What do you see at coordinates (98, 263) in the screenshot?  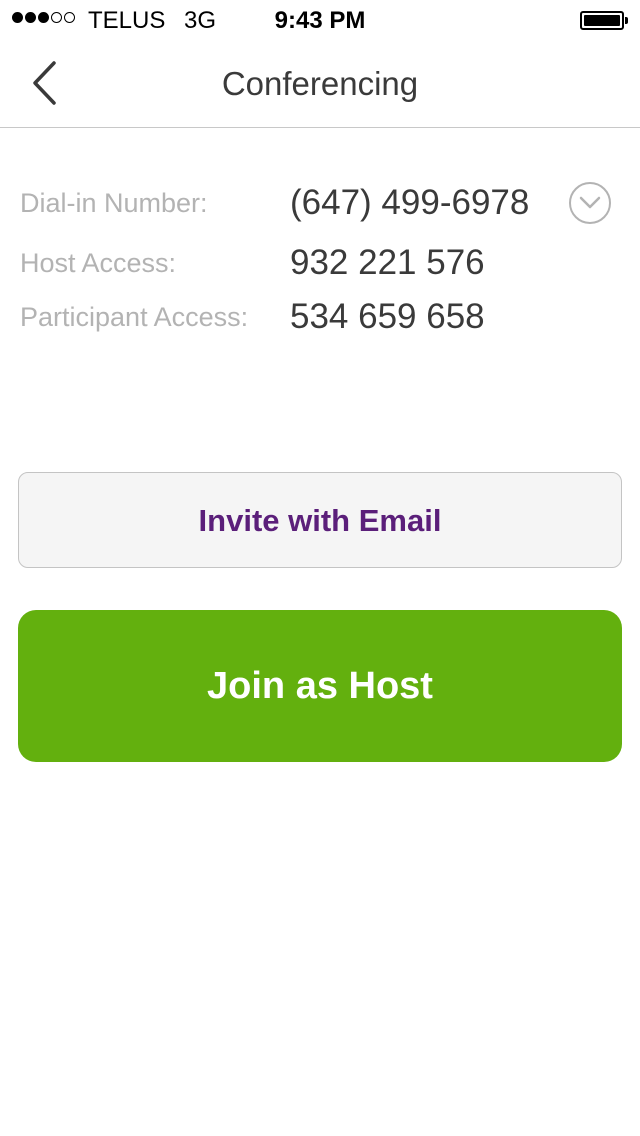 I see `host-access-label: Host Access:` at bounding box center [98, 263].